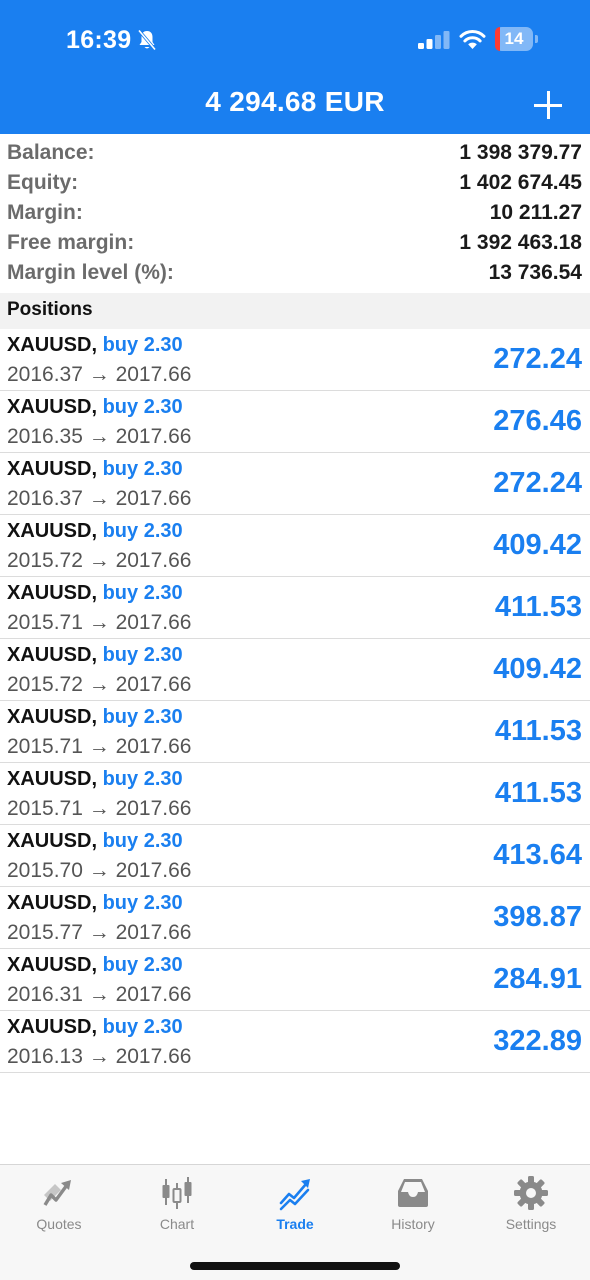  What do you see at coordinates (50, 309) in the screenshot?
I see `positions-title: Positions` at bounding box center [50, 309].